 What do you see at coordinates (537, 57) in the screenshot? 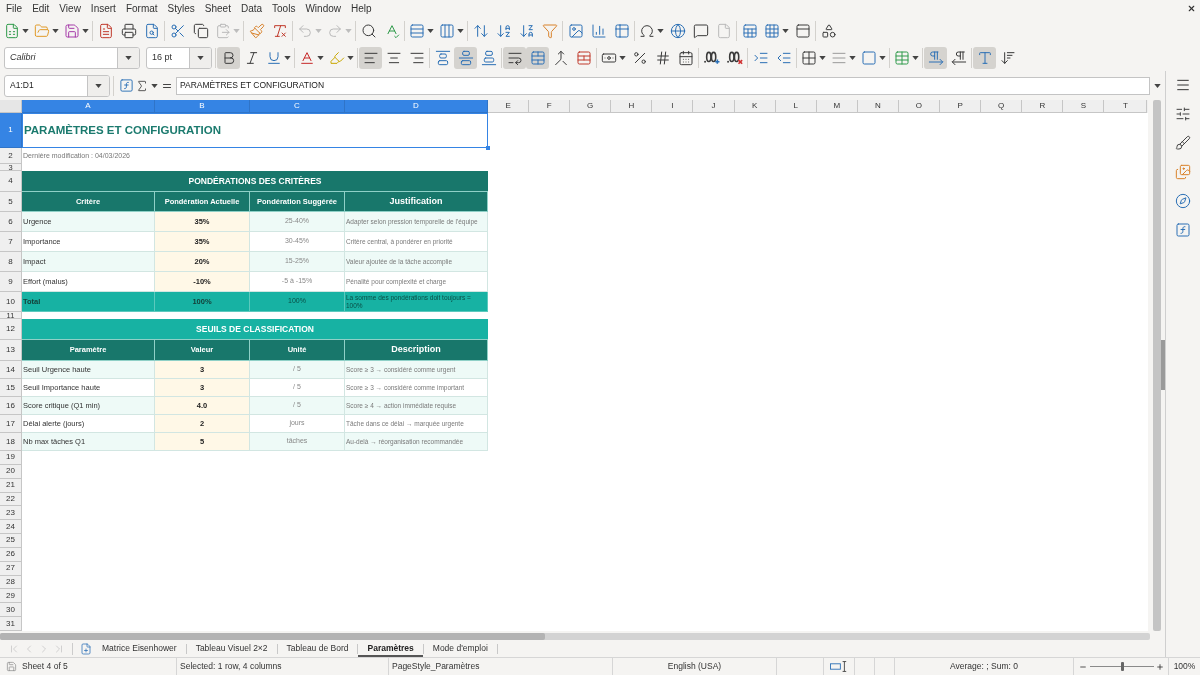
I see `merge-center-button` at bounding box center [537, 57].